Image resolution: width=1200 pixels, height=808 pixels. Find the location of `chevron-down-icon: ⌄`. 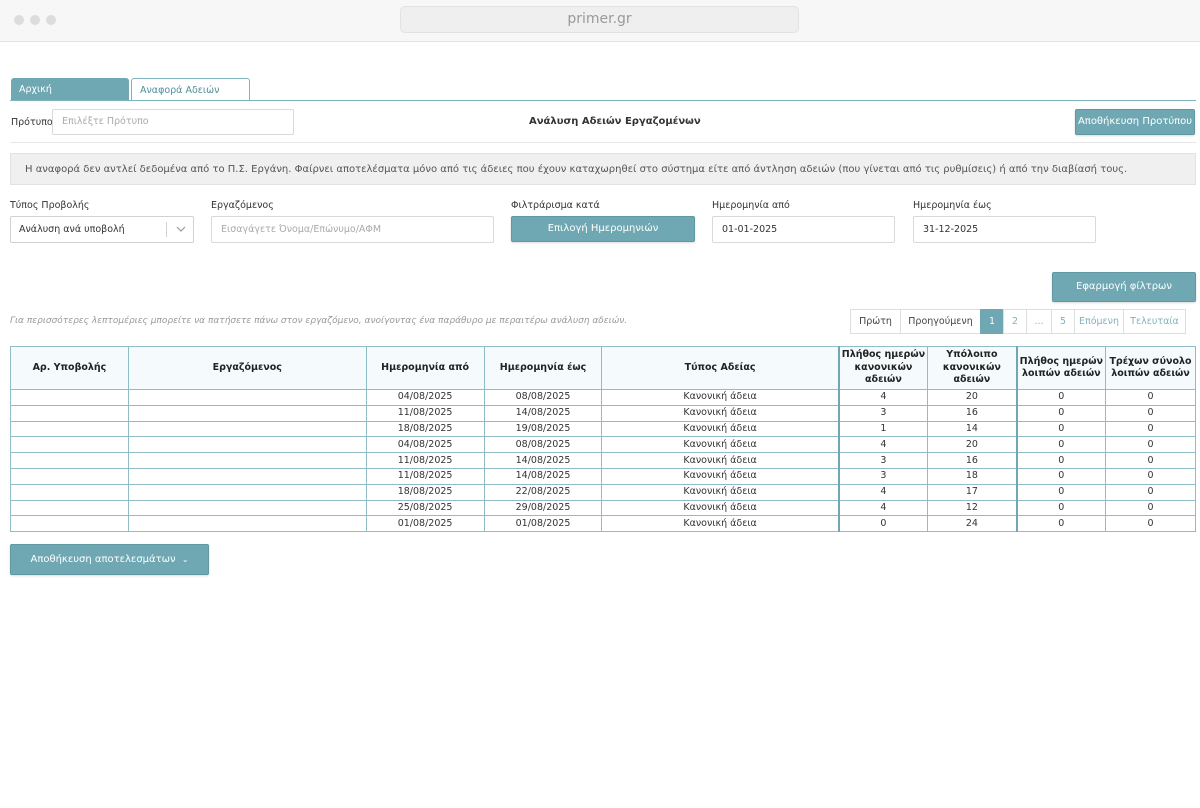

chevron-down-icon: ⌄ is located at coordinates (185, 559).